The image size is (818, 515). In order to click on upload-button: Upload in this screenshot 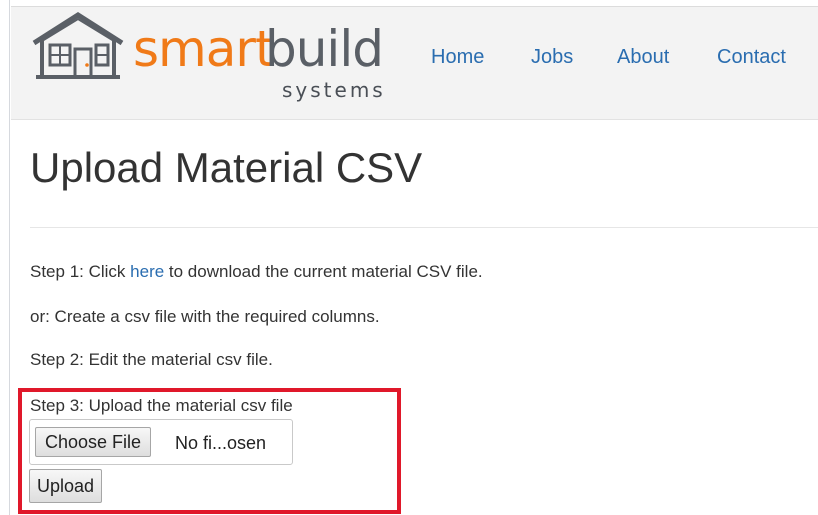, I will do `click(66, 486)`.